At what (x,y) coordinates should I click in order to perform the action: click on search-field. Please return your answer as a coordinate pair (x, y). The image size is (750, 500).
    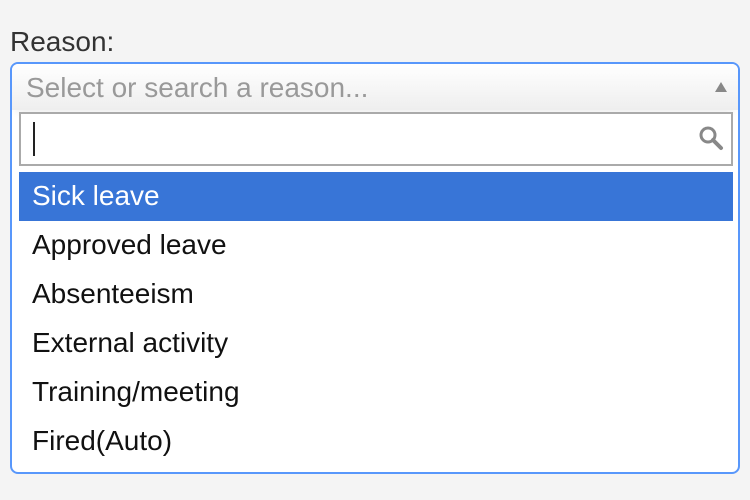
    Looking at the image, I should click on (376, 139).